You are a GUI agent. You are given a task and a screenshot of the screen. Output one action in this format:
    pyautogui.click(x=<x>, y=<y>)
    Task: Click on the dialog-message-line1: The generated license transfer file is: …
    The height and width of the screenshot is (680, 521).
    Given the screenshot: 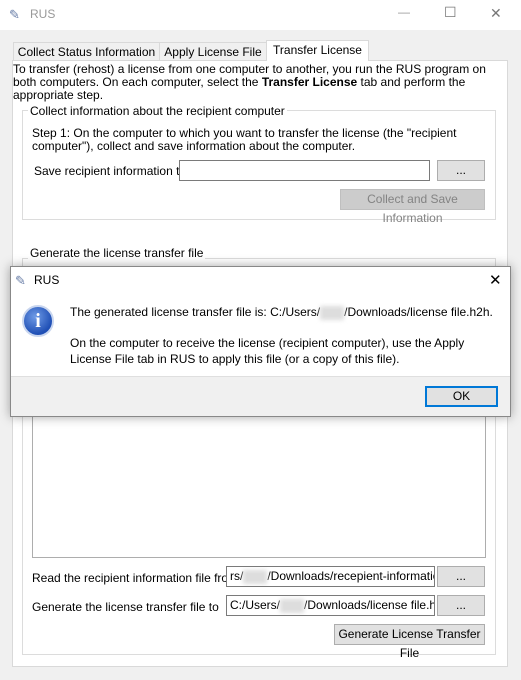 What is the action you would take?
    pyautogui.click(x=281, y=312)
    